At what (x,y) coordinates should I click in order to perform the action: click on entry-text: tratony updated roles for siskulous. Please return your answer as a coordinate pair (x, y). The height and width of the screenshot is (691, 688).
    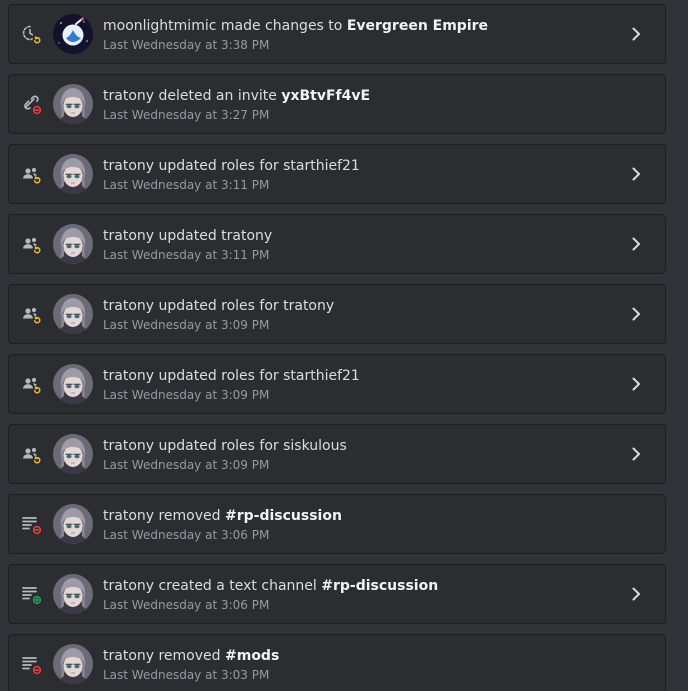
    Looking at the image, I should click on (225, 446).